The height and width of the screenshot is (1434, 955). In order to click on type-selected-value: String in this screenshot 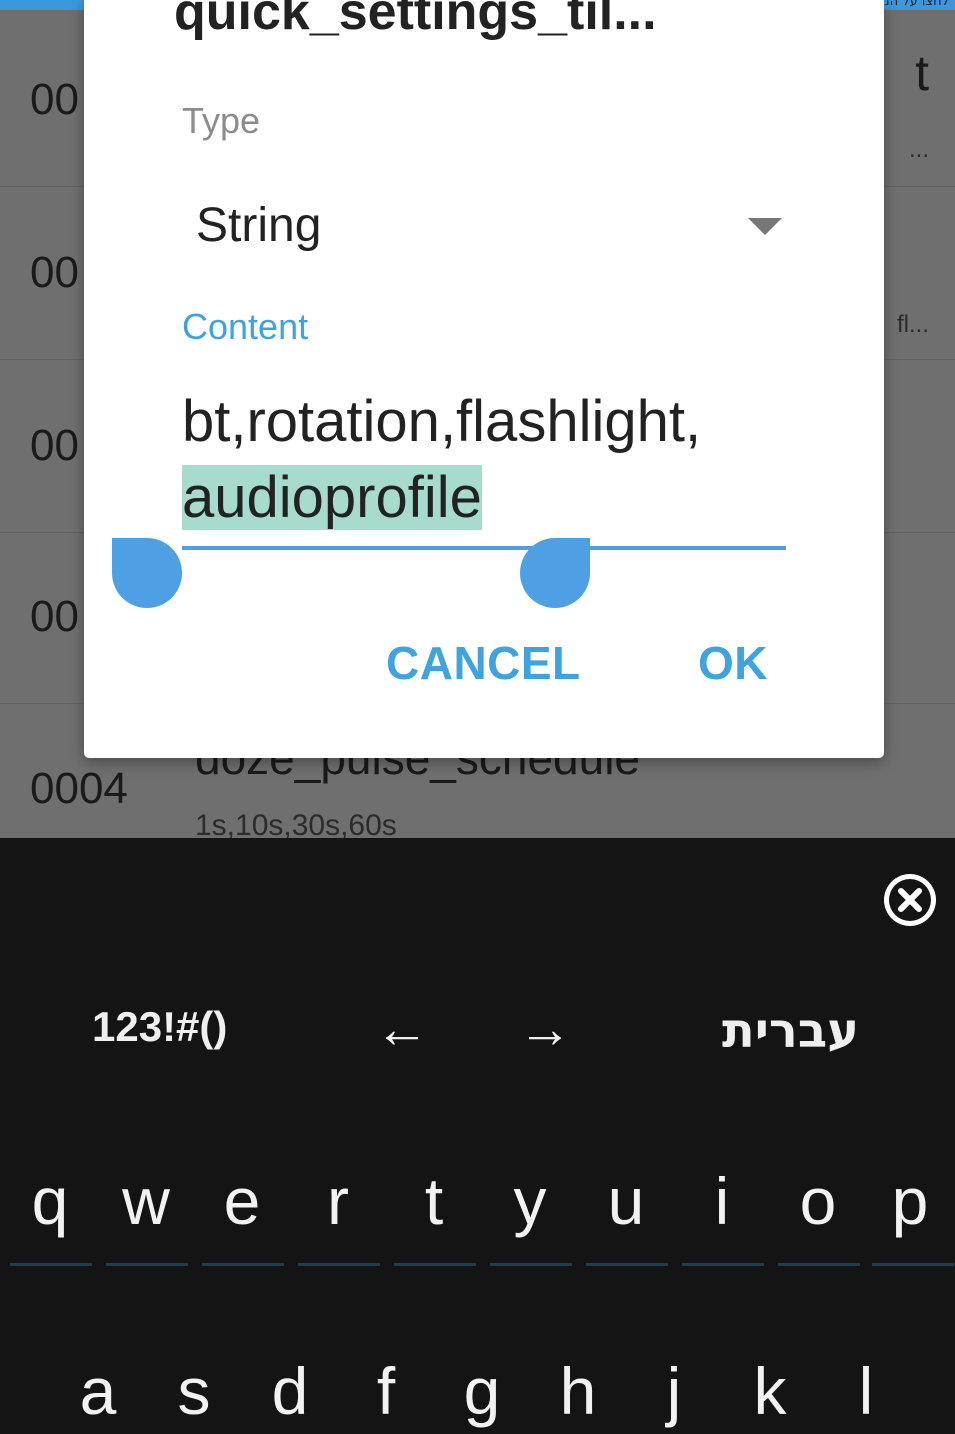, I will do `click(259, 225)`.